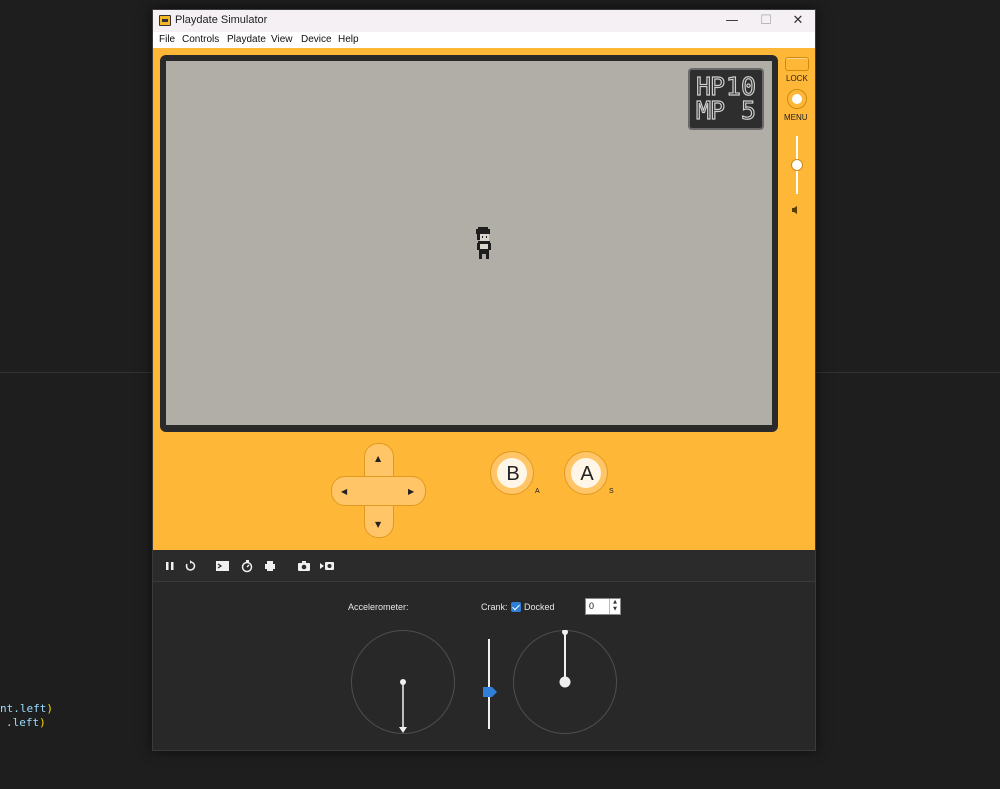  What do you see at coordinates (794, 210) in the screenshot?
I see `speaker-icon` at bounding box center [794, 210].